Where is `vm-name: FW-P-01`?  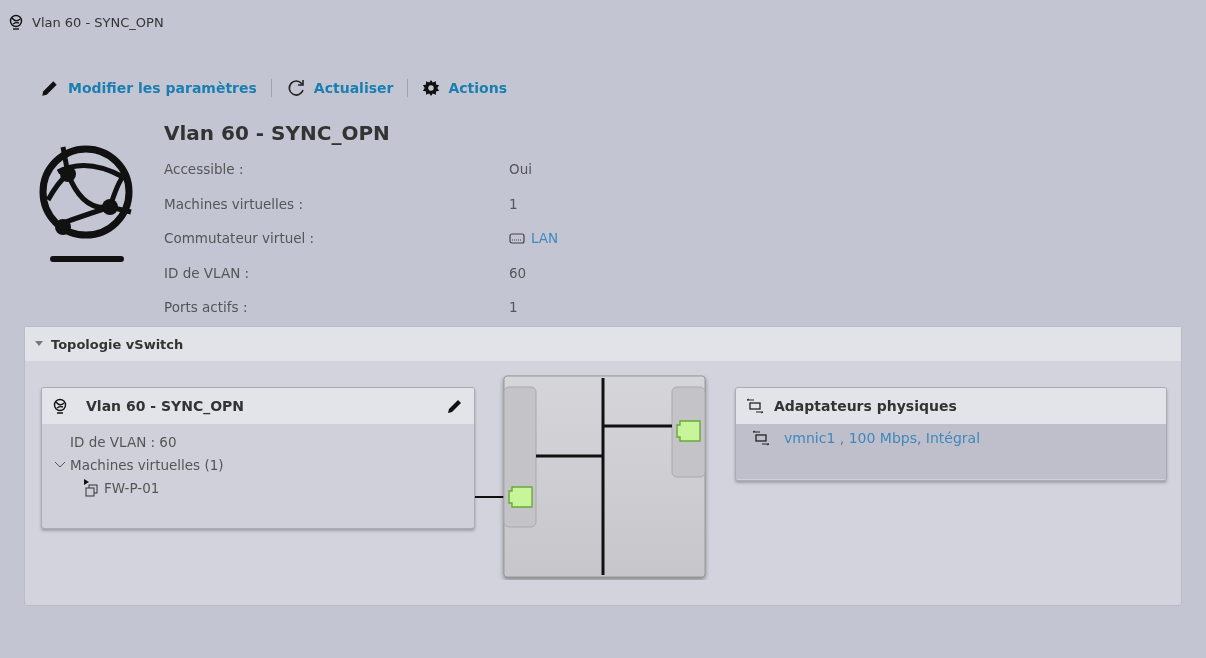
vm-name: FW-P-01 is located at coordinates (132, 487).